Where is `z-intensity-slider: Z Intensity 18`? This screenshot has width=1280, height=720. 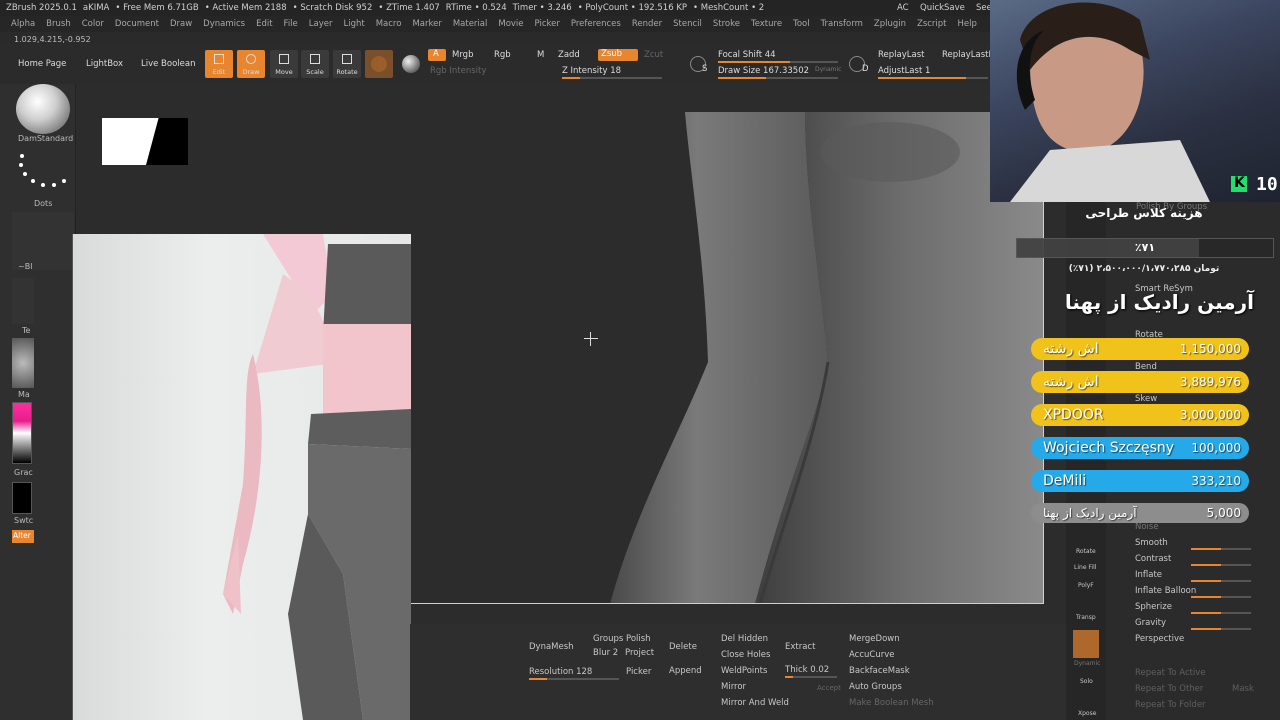 z-intensity-slider: Z Intensity 18 is located at coordinates (591, 71).